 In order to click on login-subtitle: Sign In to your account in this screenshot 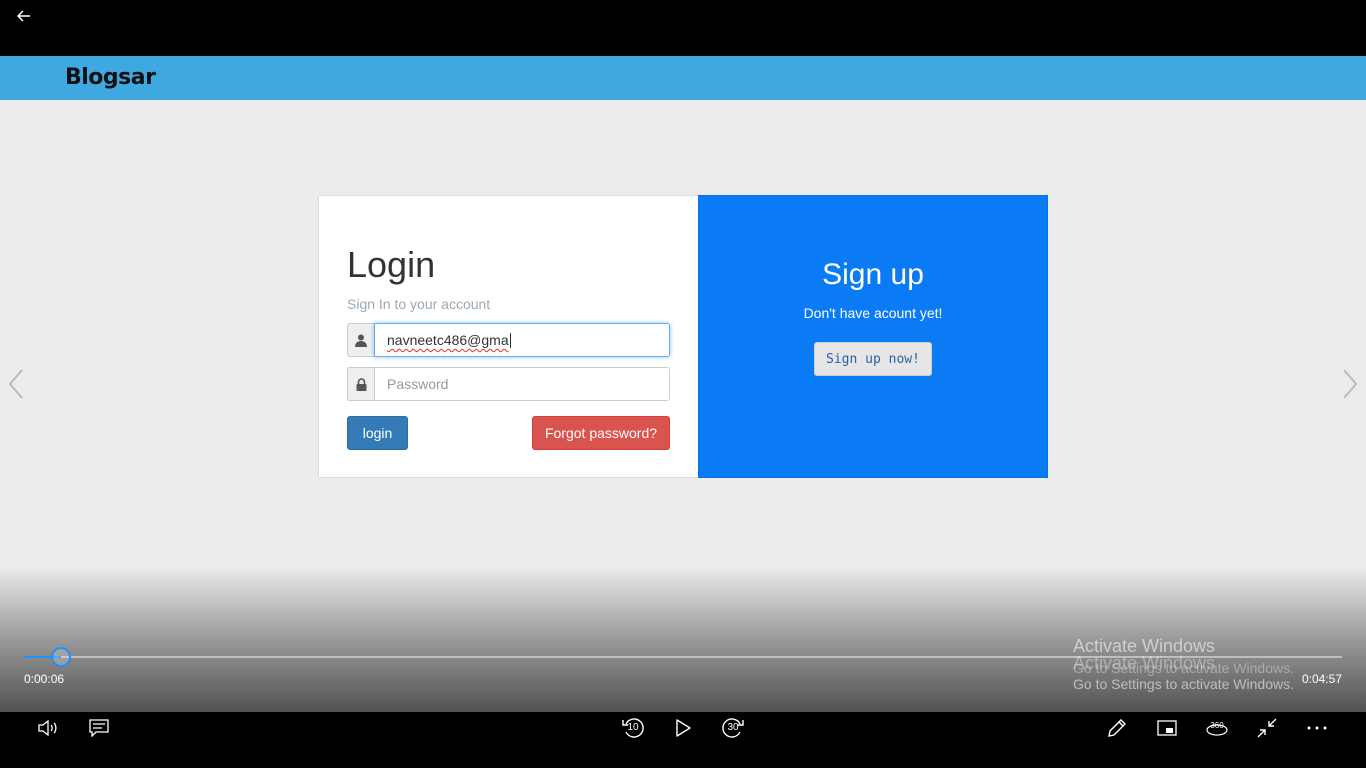, I will do `click(419, 304)`.